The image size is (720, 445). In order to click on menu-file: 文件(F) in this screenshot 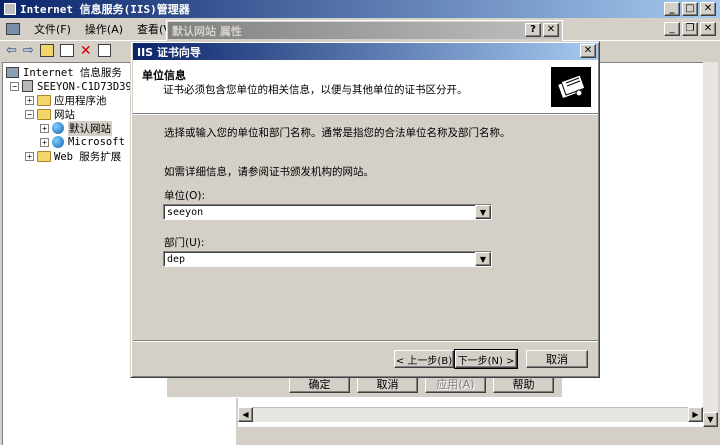, I will do `click(52, 29)`.